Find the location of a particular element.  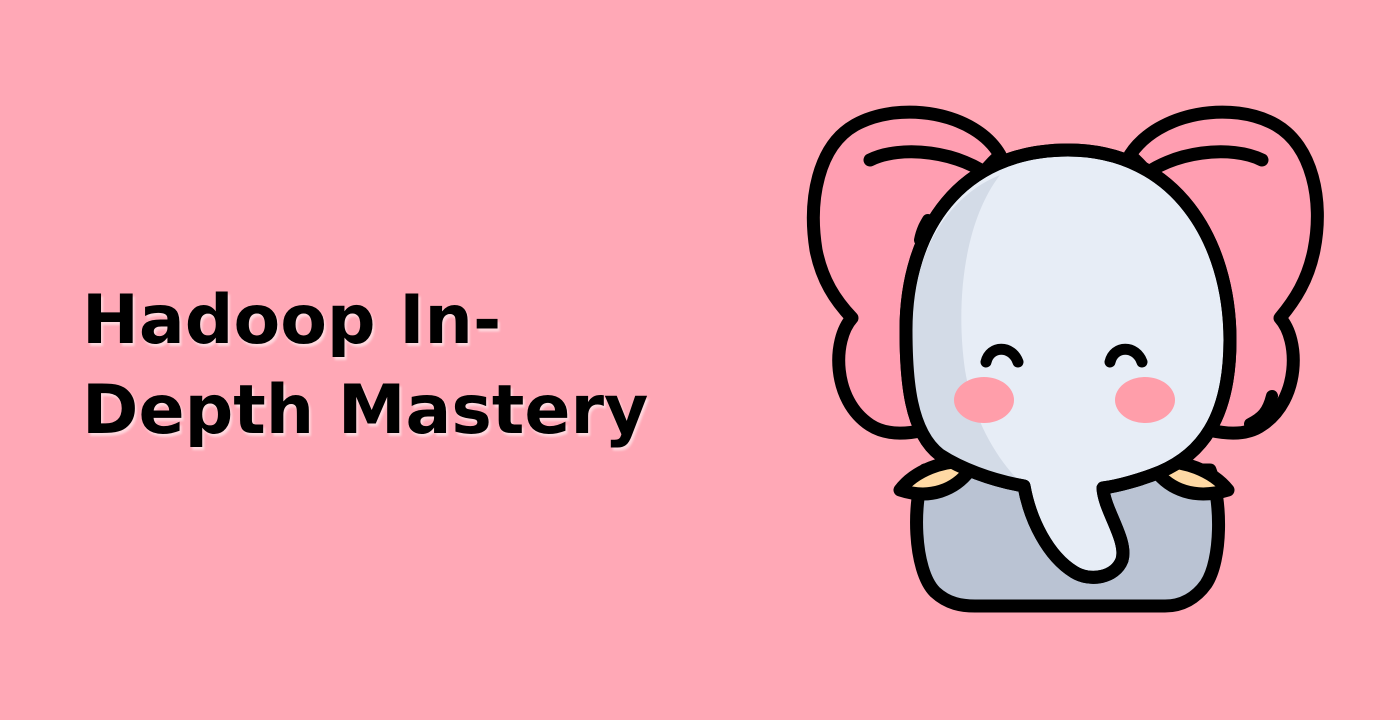

title-line-1: Hadoop In- is located at coordinates (292, 320).